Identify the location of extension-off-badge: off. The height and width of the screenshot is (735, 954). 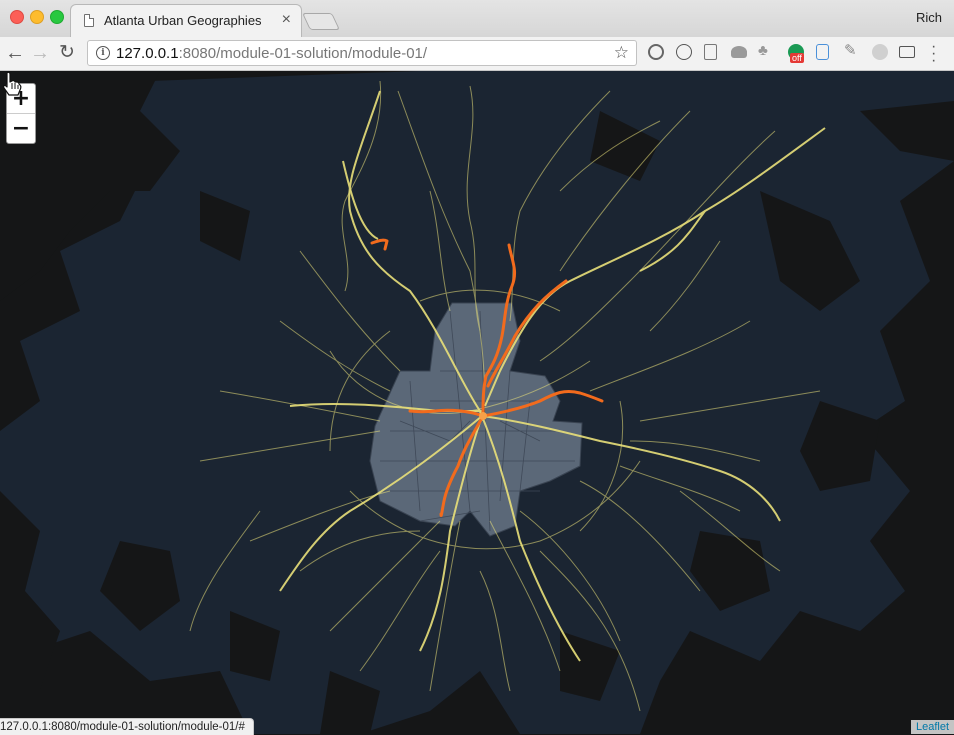
(797, 58).